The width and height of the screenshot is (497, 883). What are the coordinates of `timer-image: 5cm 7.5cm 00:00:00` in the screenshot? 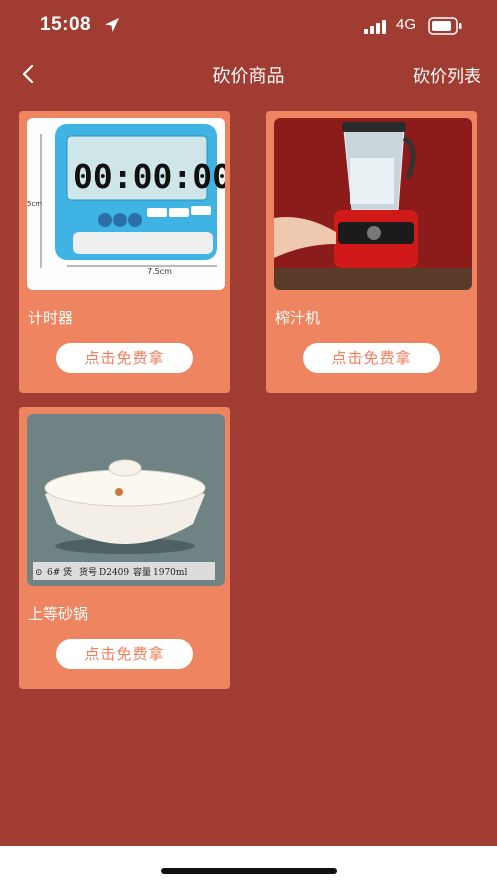 It's located at (126, 204).